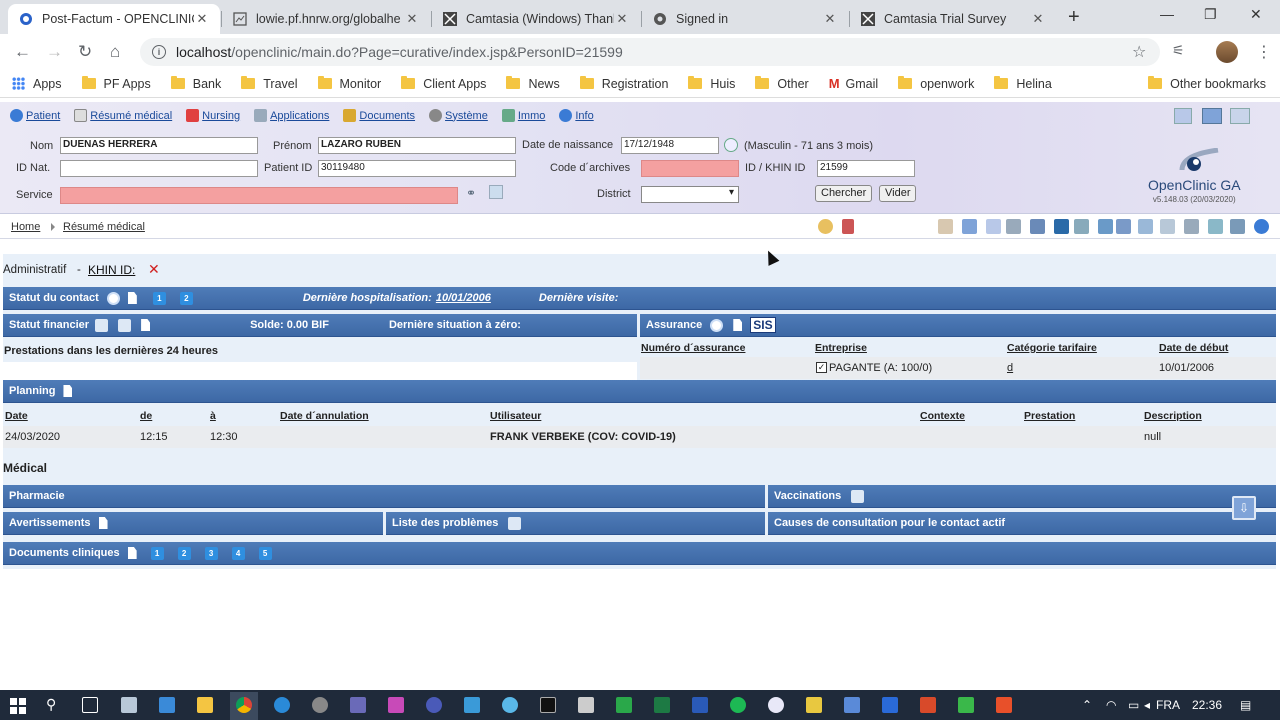 This screenshot has height=720, width=1280. What do you see at coordinates (90, 705) in the screenshot?
I see `task-view-icon` at bounding box center [90, 705].